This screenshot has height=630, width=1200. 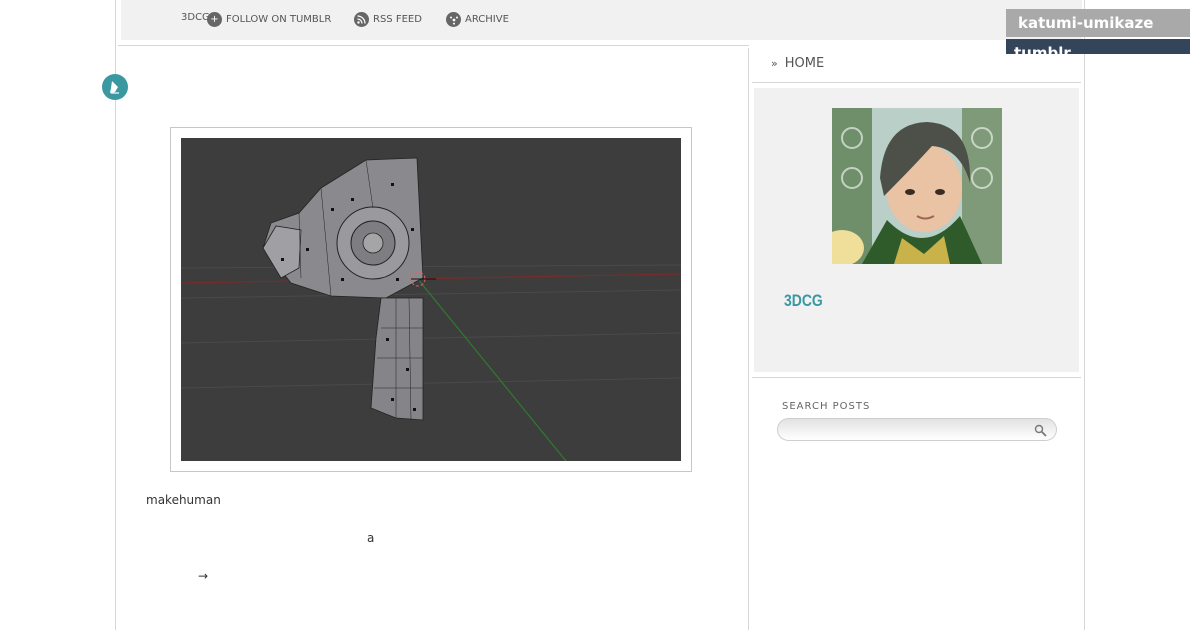 What do you see at coordinates (371, 538) in the screenshot?
I see `post-text-line-2: a` at bounding box center [371, 538].